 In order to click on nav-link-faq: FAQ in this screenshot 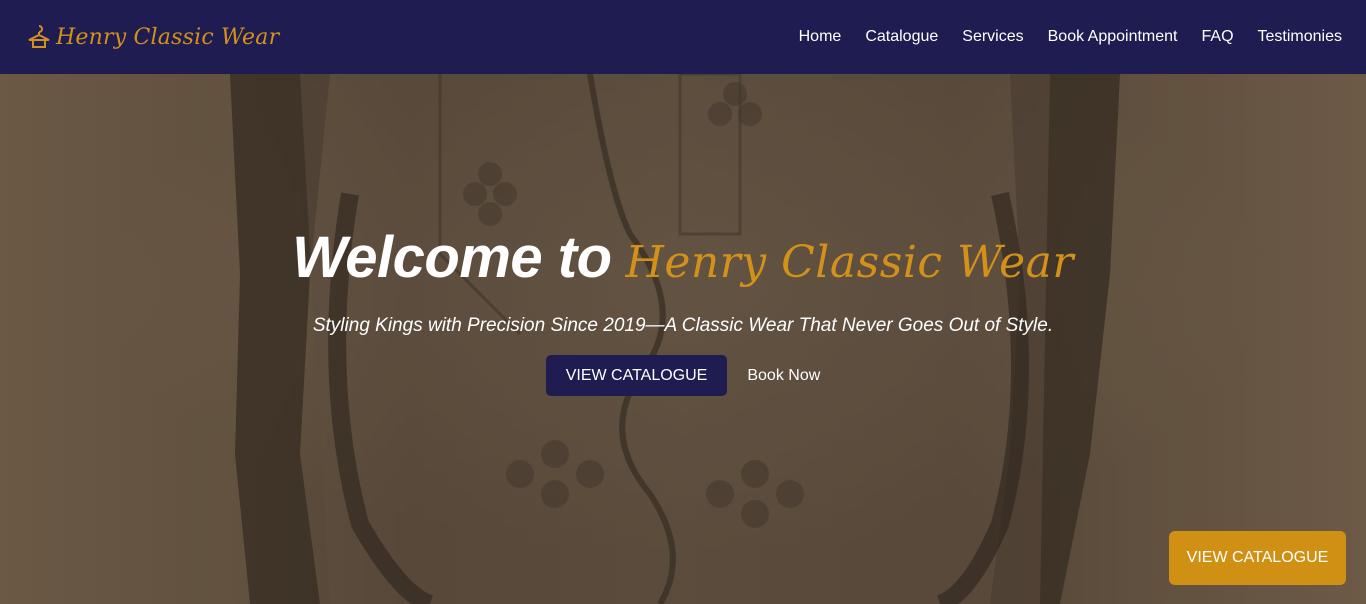, I will do `click(1218, 37)`.